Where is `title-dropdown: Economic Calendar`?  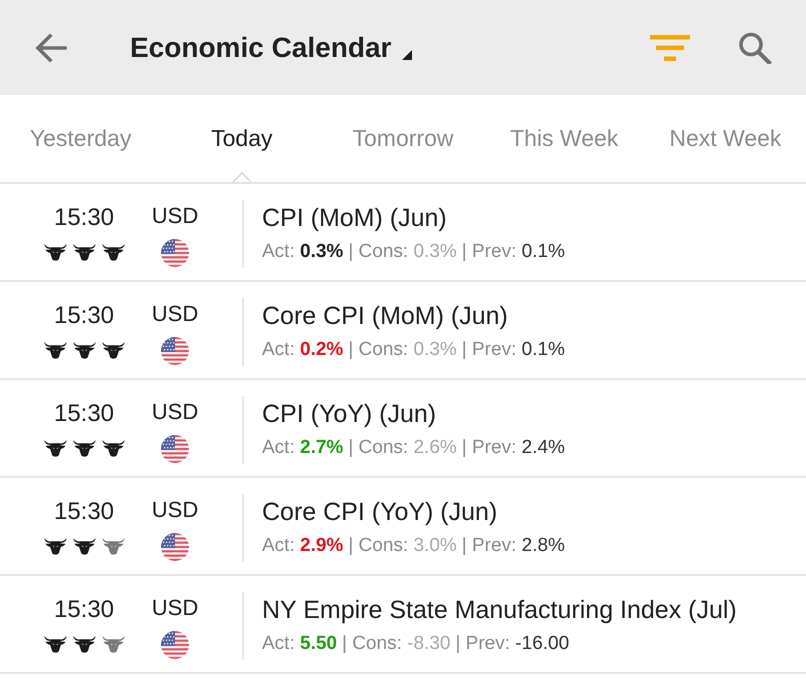
title-dropdown: Economic Calendar is located at coordinates (271, 47).